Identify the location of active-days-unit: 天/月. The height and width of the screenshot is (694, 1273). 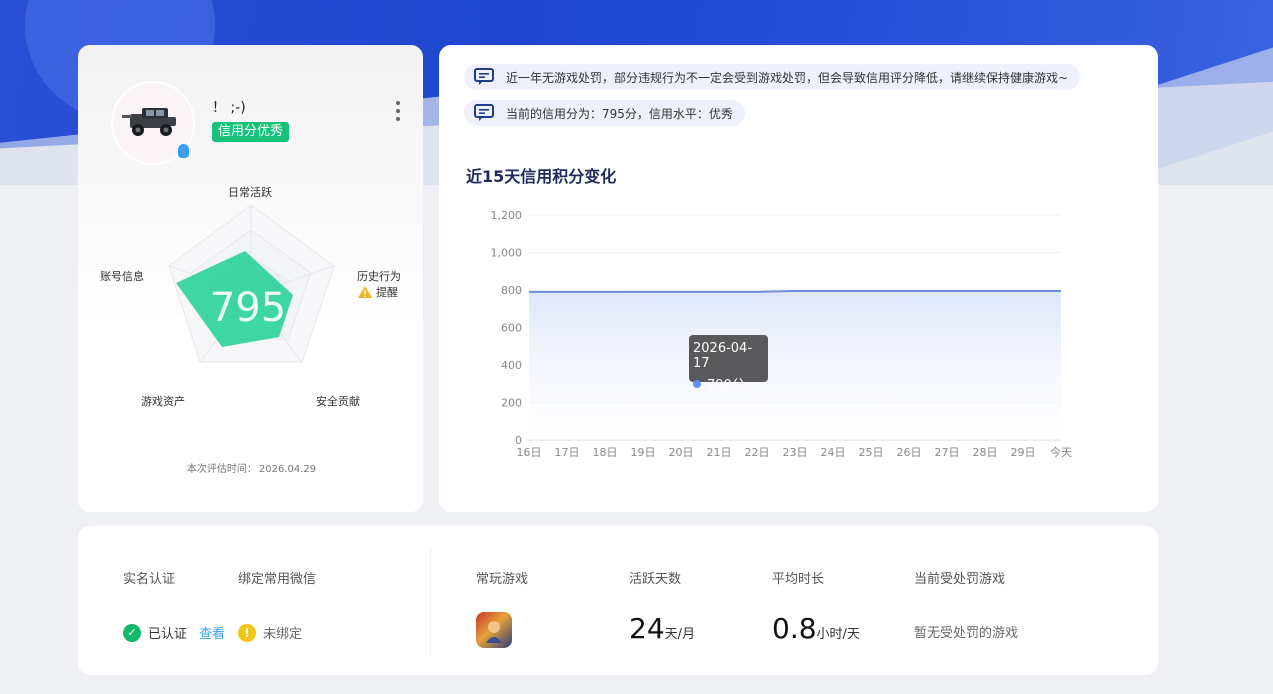
(680, 634).